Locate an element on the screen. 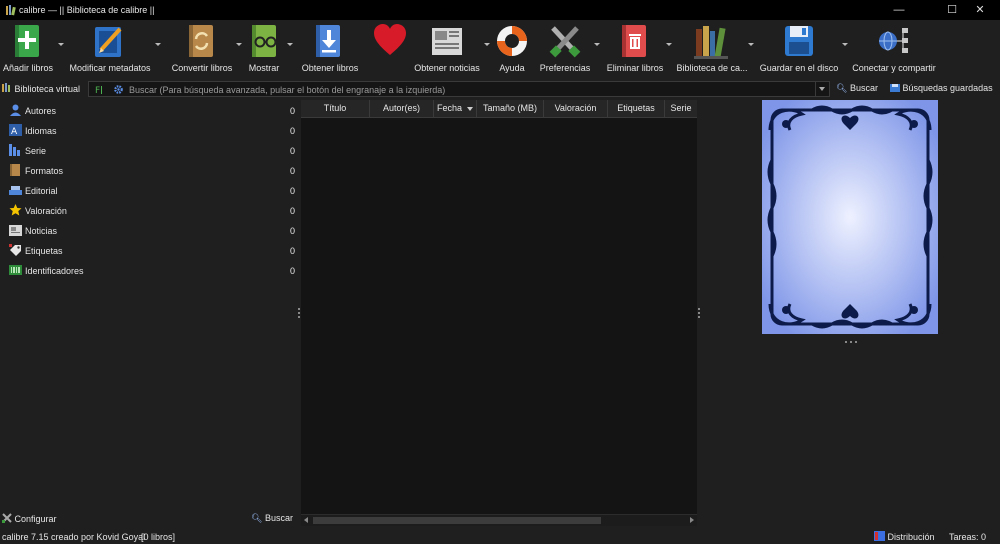 The width and height of the screenshot is (1000, 544). add-books-dropdown is located at coordinates (61, 44).